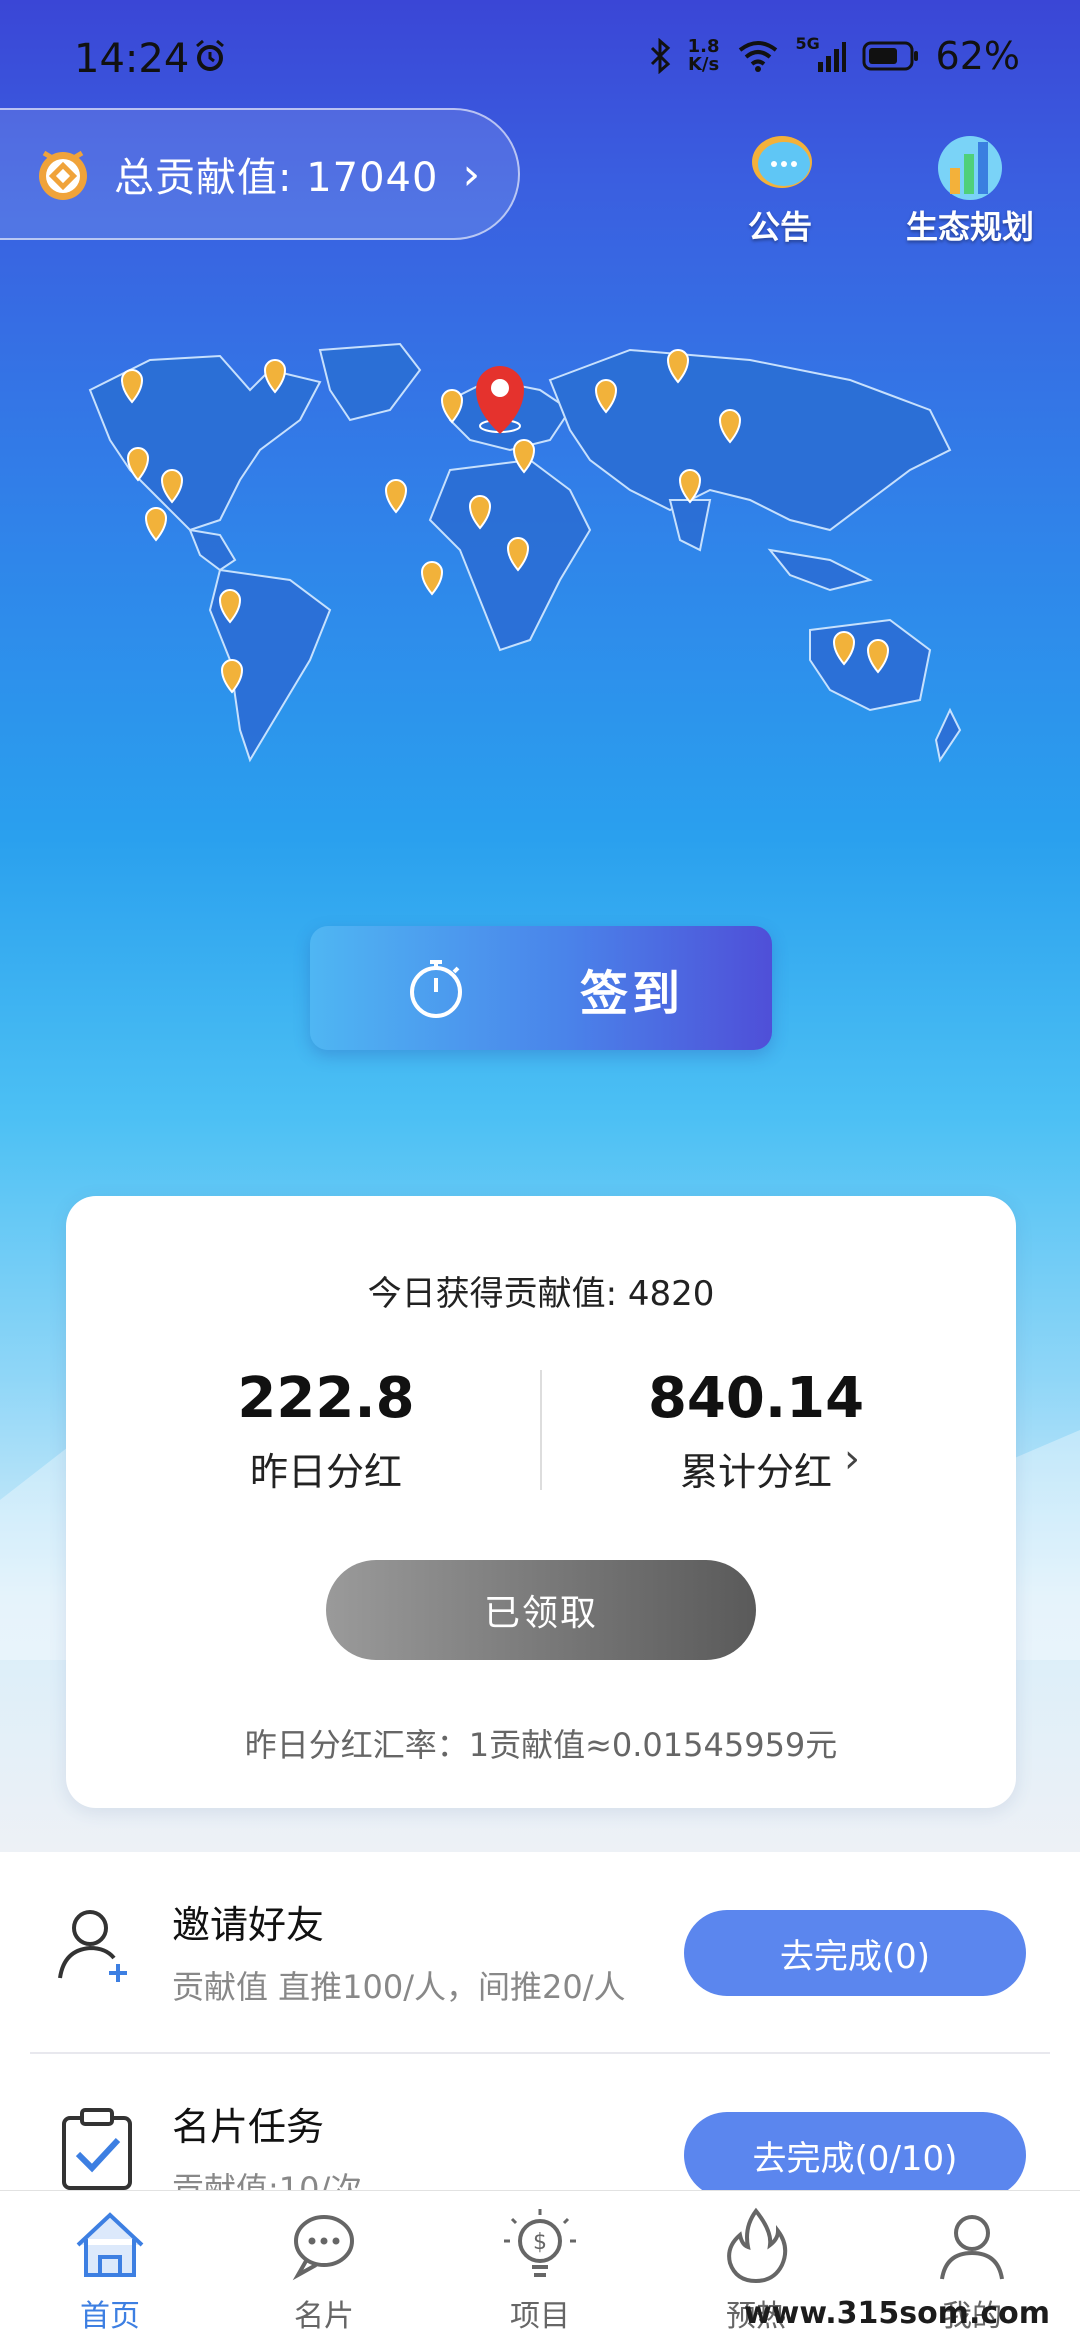 The height and width of the screenshot is (2340, 1080). What do you see at coordinates (540, 2316) in the screenshot?
I see `nav-label: 项目` at bounding box center [540, 2316].